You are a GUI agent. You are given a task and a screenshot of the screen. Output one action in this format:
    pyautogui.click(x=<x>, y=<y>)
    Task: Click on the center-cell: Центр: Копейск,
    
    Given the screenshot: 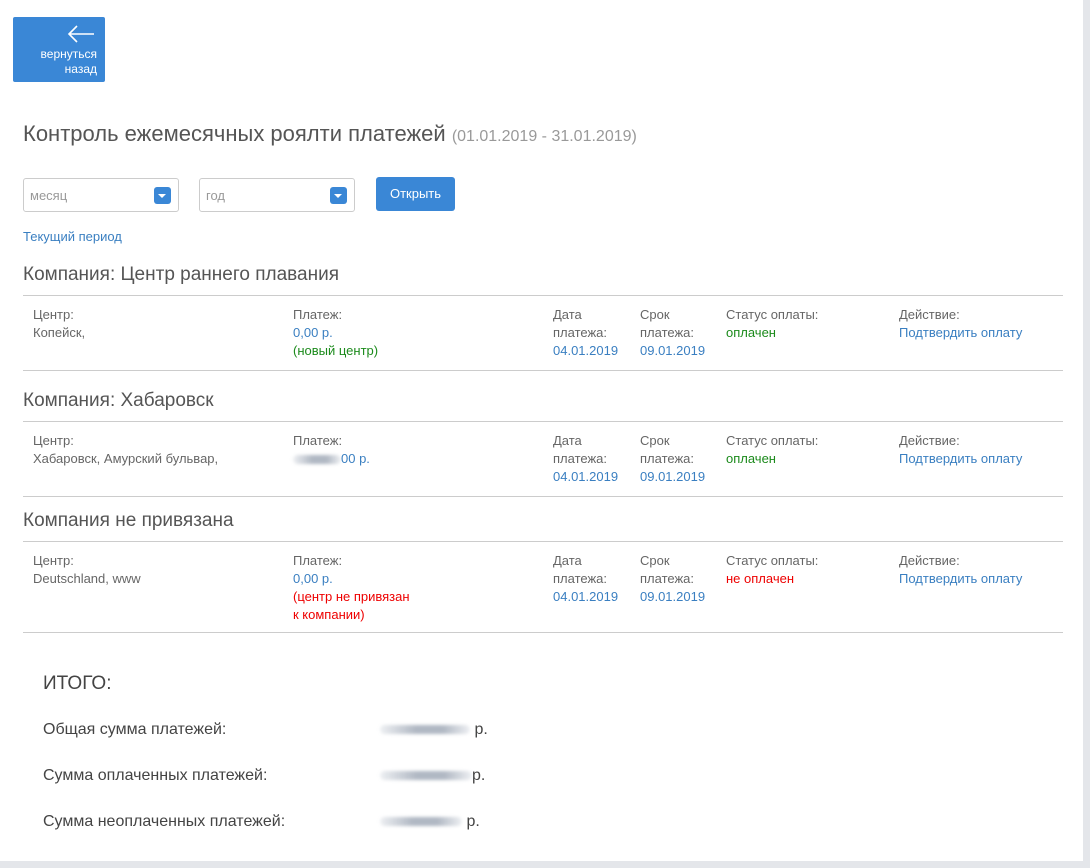 What is the action you would take?
    pyautogui.click(x=59, y=323)
    